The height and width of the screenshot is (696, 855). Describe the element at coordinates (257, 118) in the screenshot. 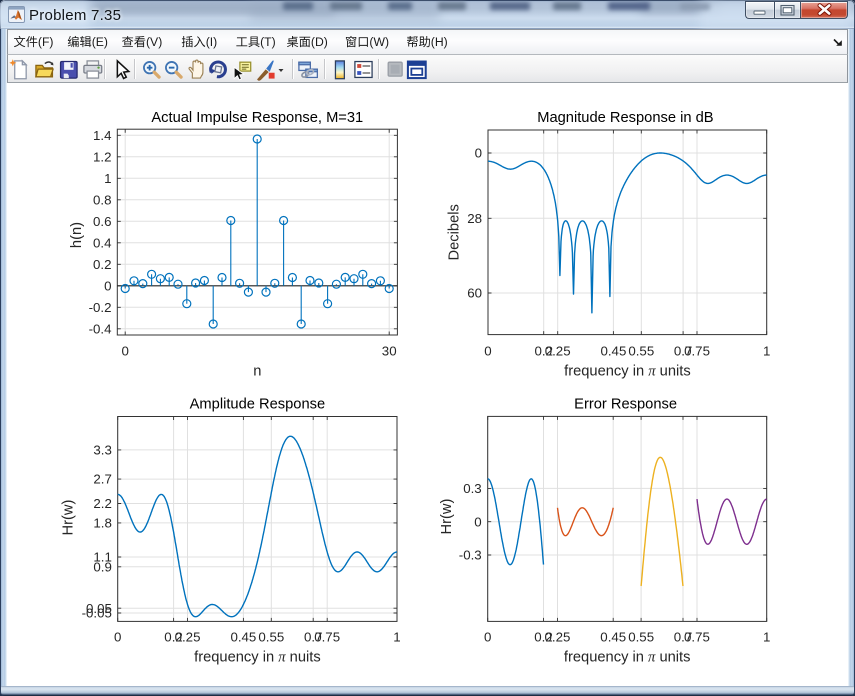

I see `svg-text: Actual Impulse Response, M=31` at that location.